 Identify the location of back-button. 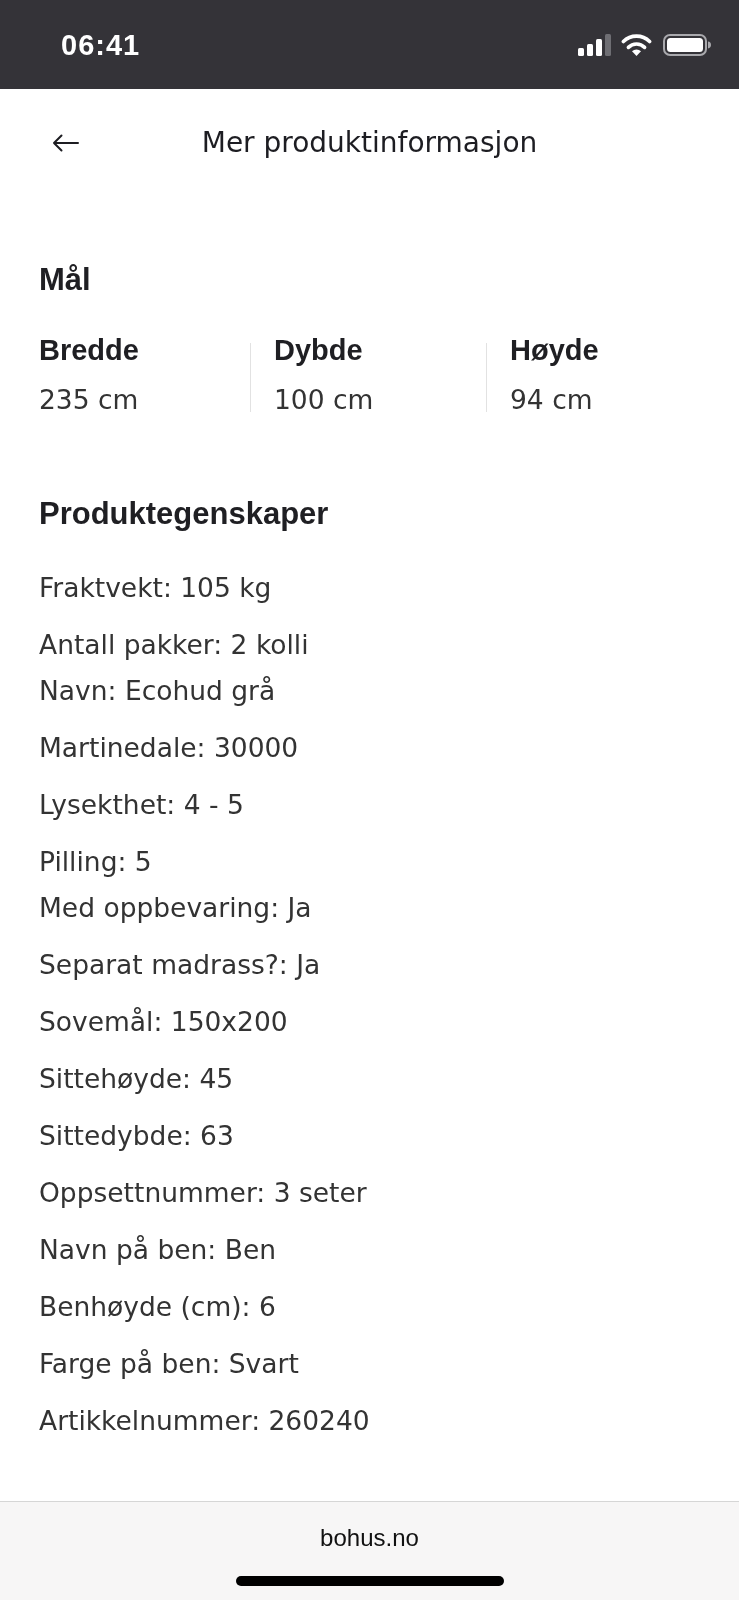
(65, 143).